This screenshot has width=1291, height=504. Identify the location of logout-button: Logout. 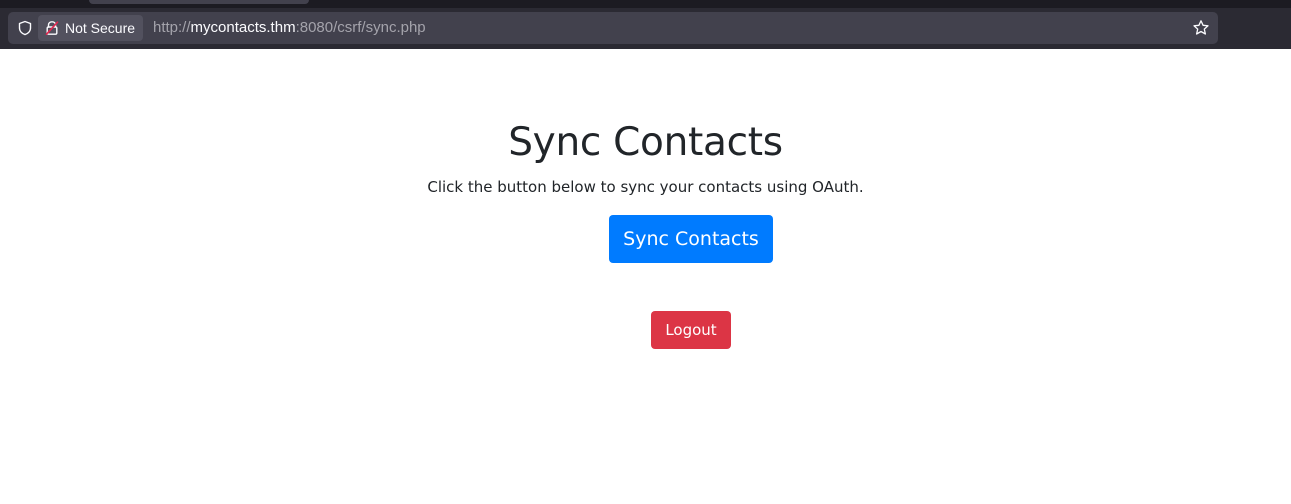
(691, 330).